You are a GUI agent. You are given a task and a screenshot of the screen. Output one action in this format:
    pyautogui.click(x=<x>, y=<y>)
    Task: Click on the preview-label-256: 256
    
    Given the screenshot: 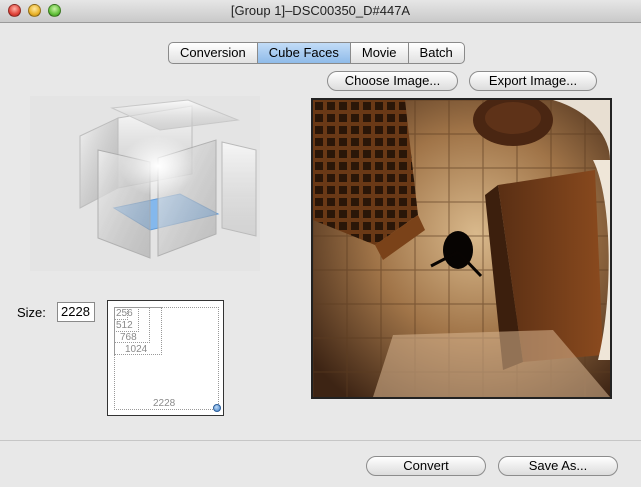 What is the action you would take?
    pyautogui.click(x=124, y=313)
    